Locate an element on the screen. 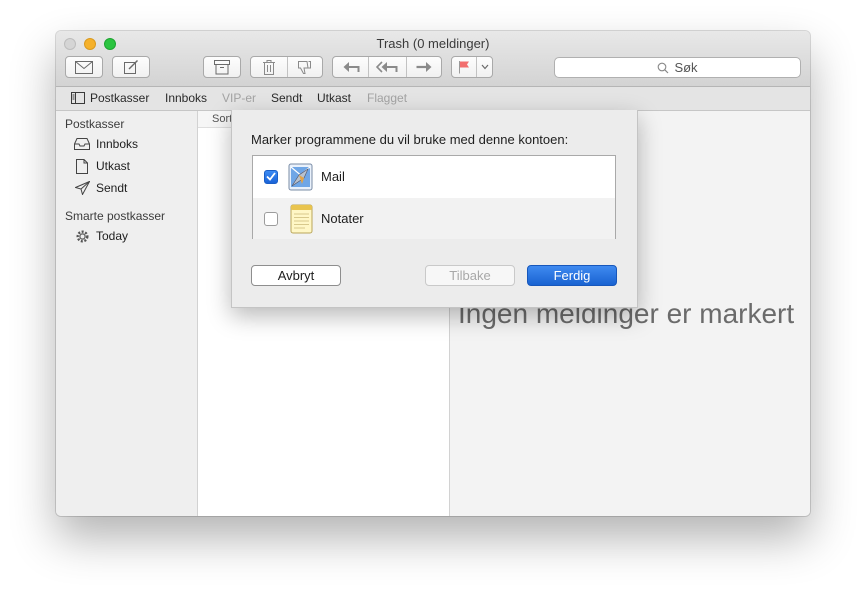 This screenshot has height=596, width=866. mail-app-icon is located at coordinates (301, 177).